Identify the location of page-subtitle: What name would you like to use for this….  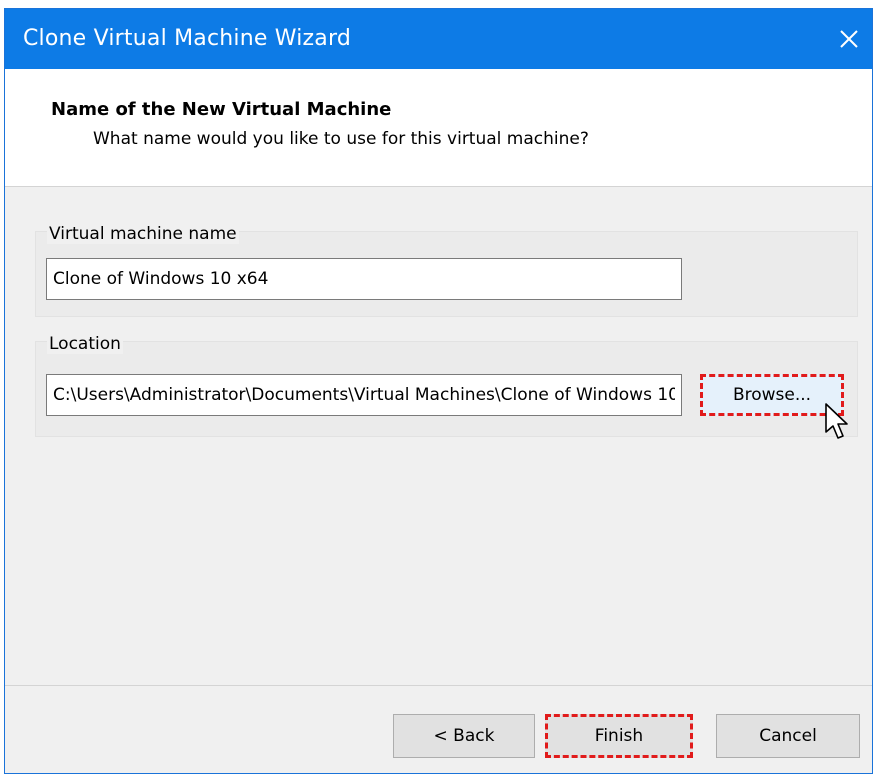
(341, 139).